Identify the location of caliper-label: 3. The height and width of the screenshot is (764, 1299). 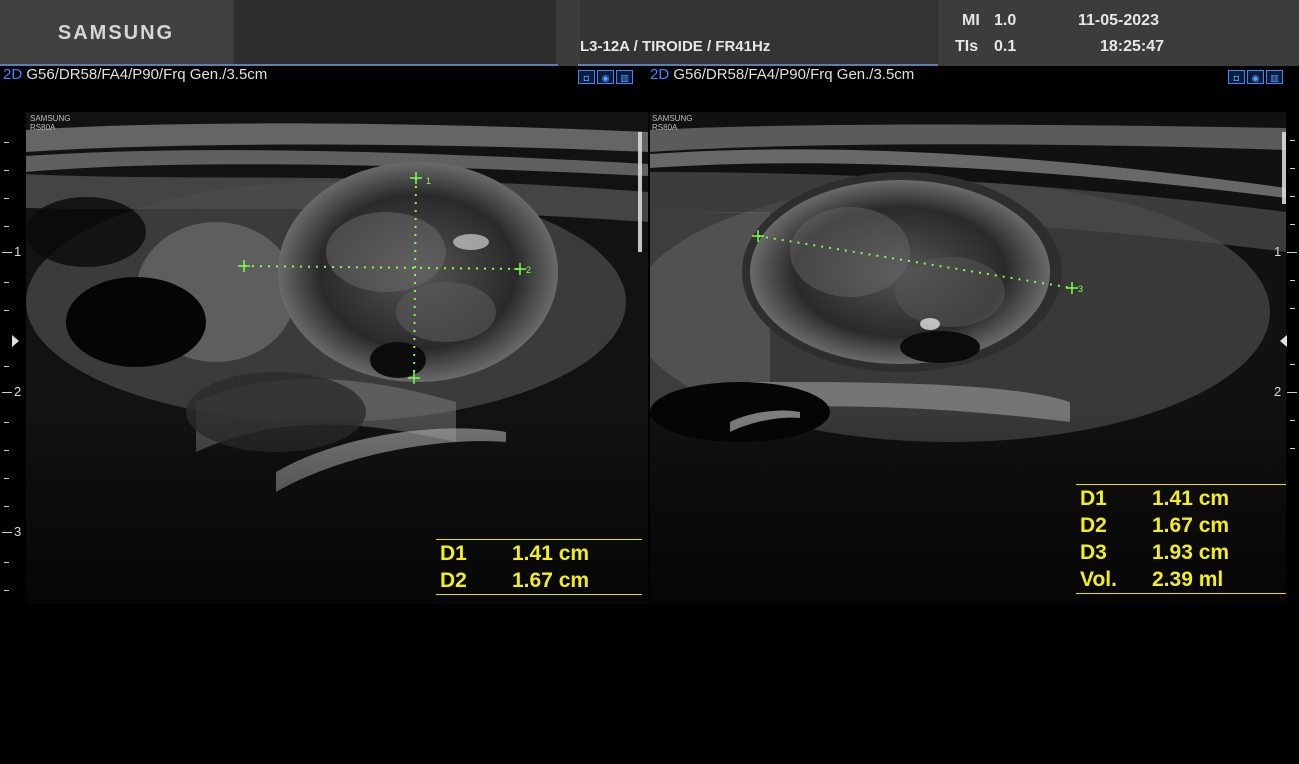
(1080, 289).